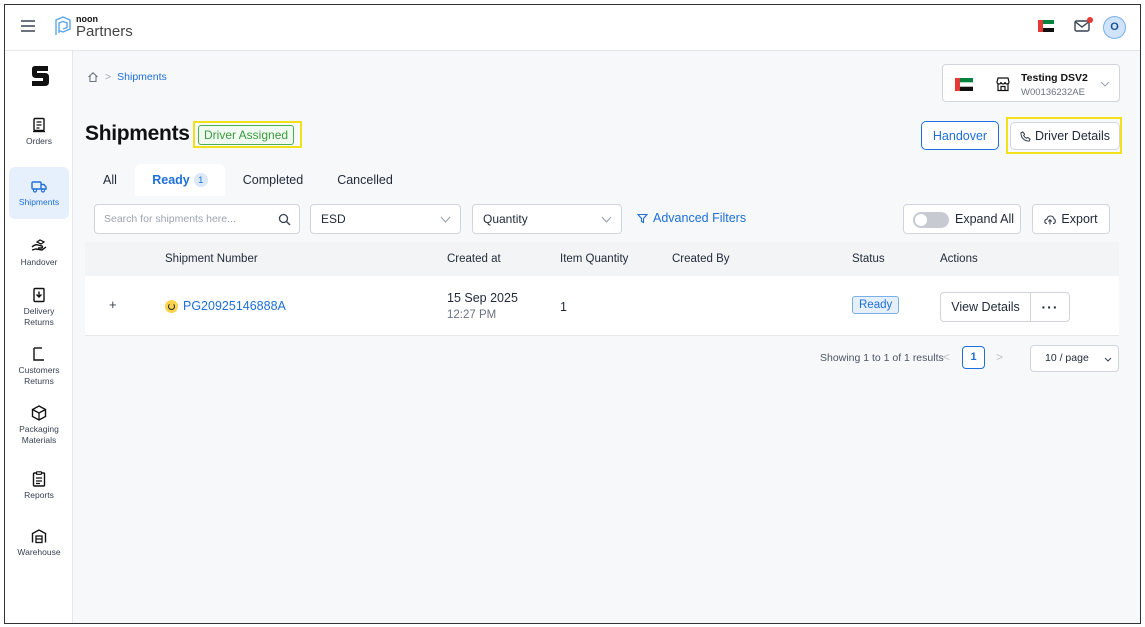 This screenshot has width=1145, height=627. I want to click on export-button: Export, so click(1071, 219).